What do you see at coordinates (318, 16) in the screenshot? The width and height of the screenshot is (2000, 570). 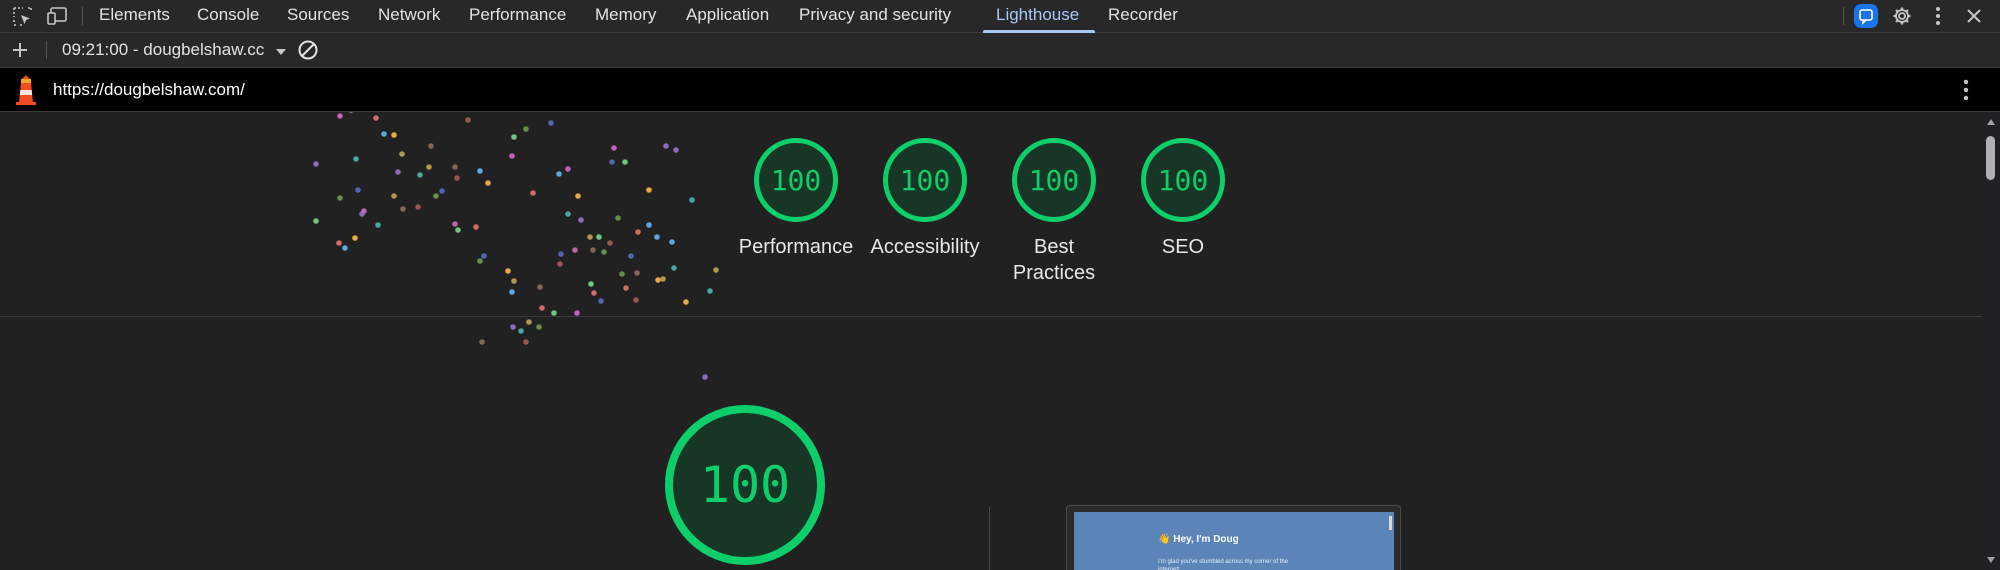 I see `tab-sources: Sources` at bounding box center [318, 16].